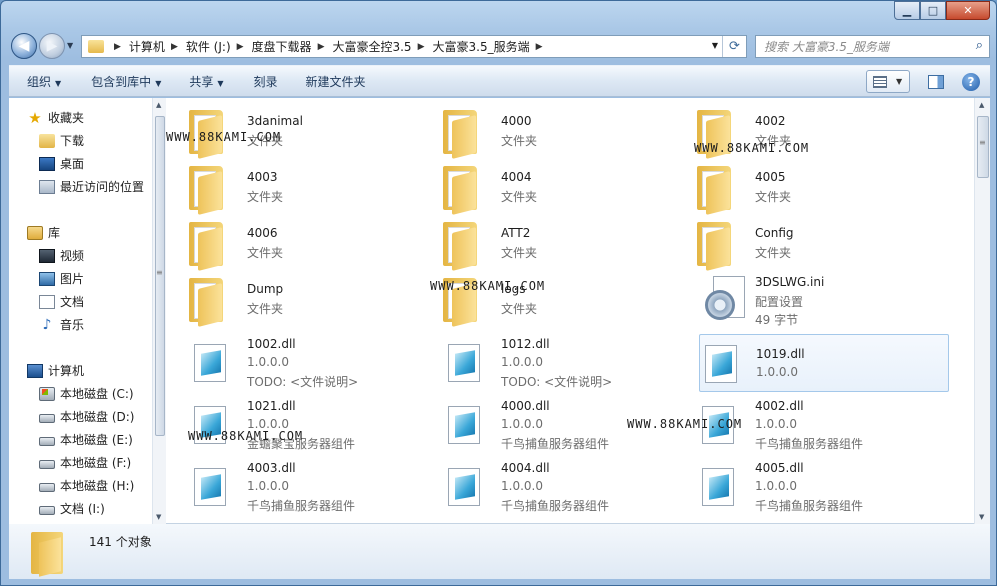  I want to click on folder-item: 4003 文件夹, so click(292, 188).